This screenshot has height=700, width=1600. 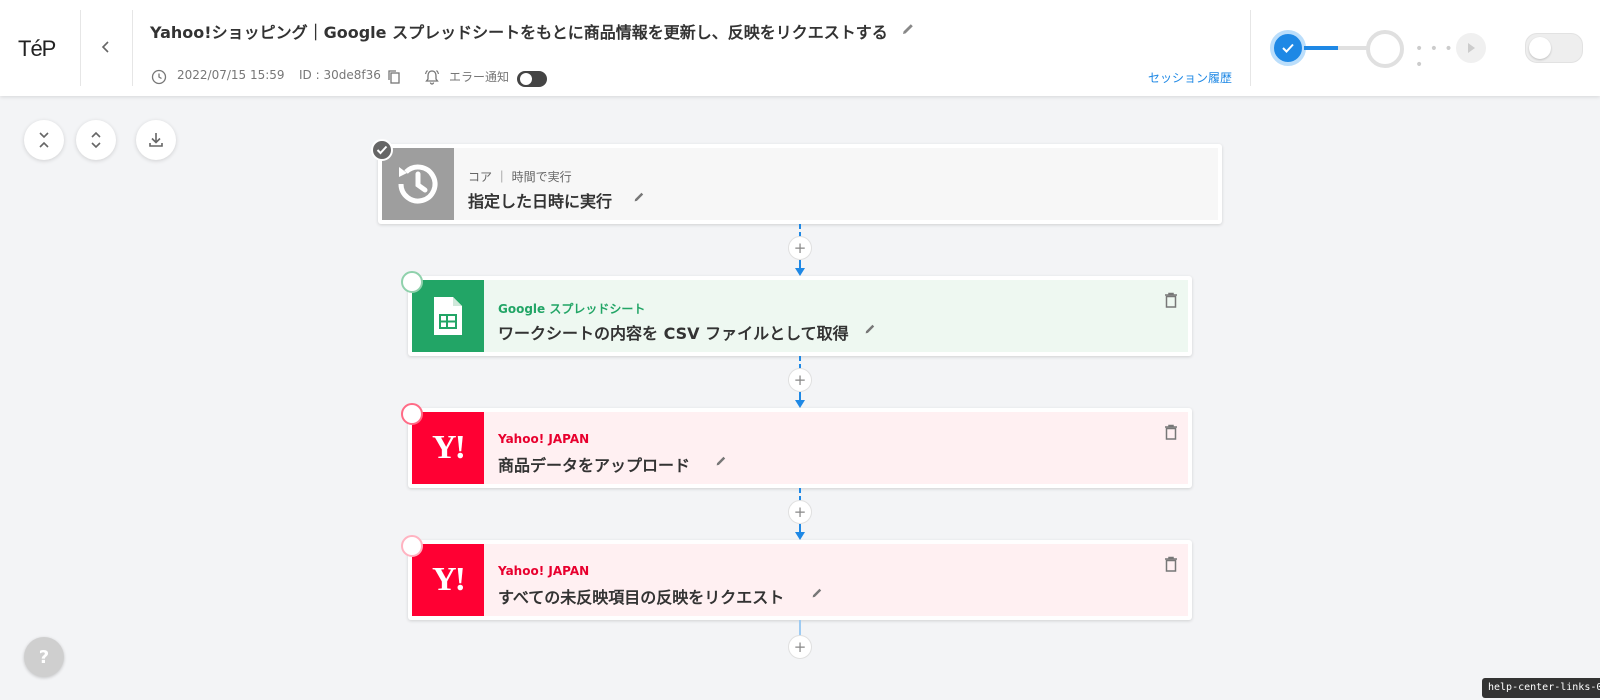 I want to click on flow-progress: • • • •, so click(x=1378, y=50).